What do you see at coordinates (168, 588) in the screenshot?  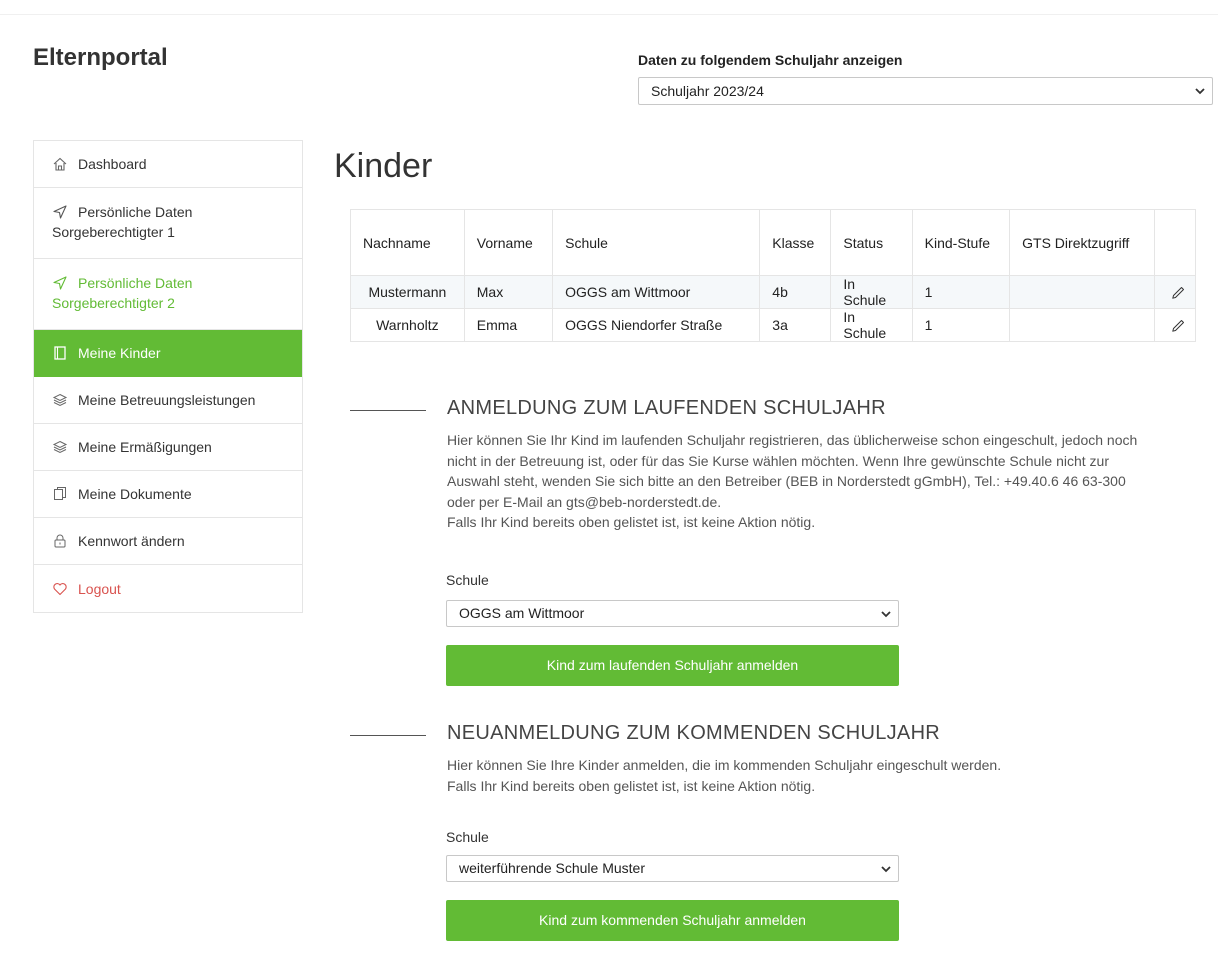 I see `sidebar-item-logout: Logout` at bounding box center [168, 588].